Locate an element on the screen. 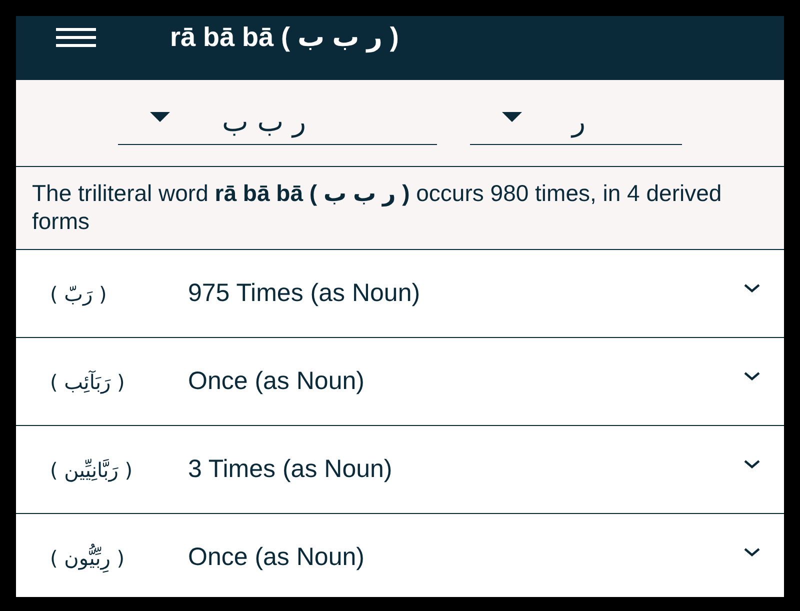 This screenshot has width=800, height=611. occurrence-count: 3 Times (as Noun) is located at coordinates (291, 469).